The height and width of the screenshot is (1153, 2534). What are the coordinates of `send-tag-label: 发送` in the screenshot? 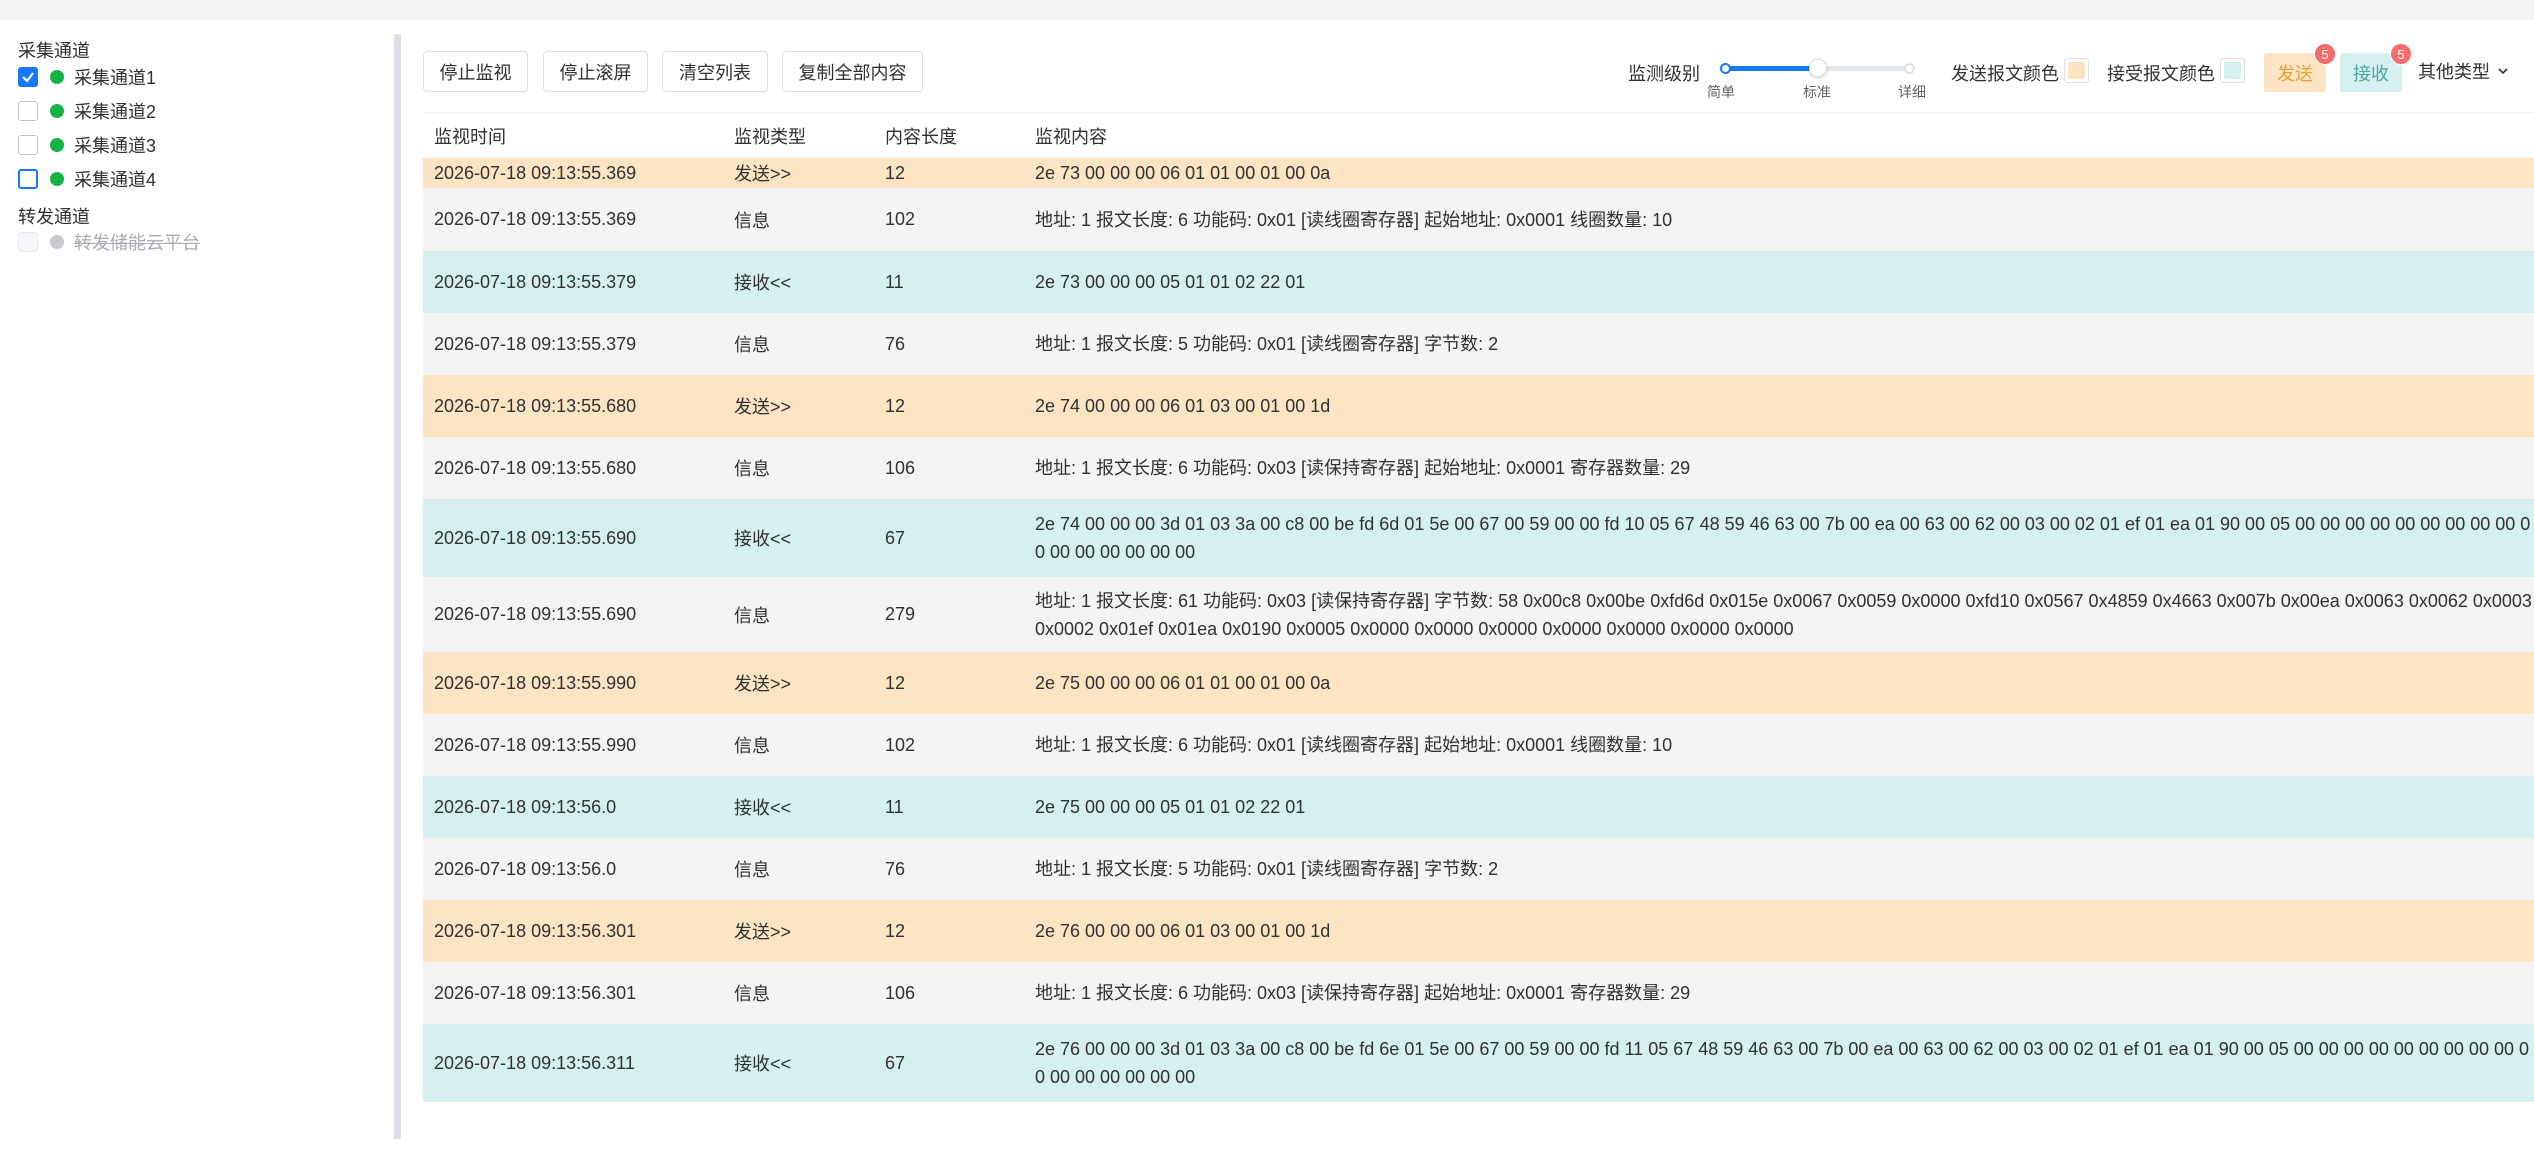 It's located at (2295, 73).